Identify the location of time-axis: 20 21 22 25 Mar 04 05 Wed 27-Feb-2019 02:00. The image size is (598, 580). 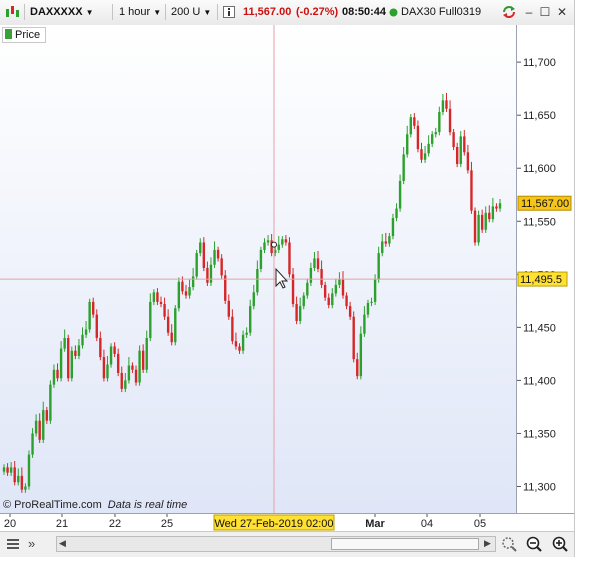
(287, 522).